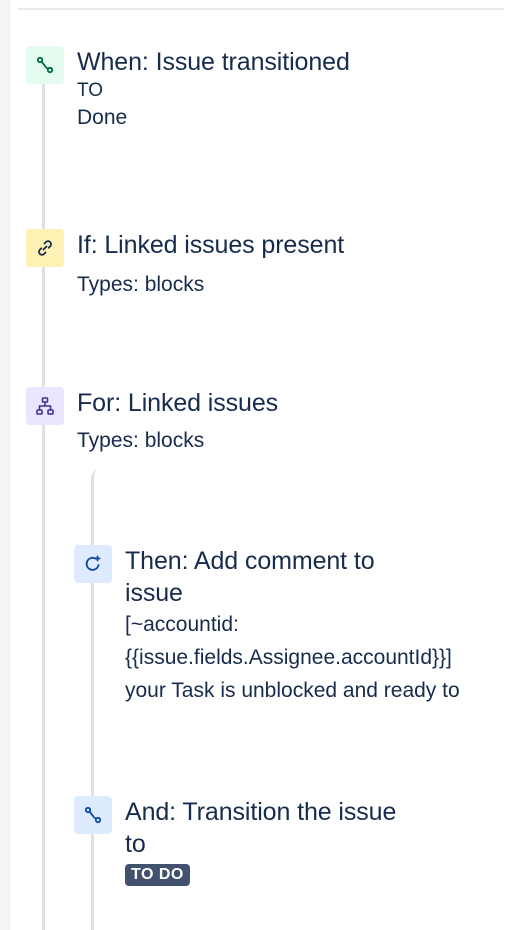 This screenshot has height=930, width=508. Describe the element at coordinates (288, 657) in the screenshot. I see `comment-text-line2: {{issue.fields.Assignee.accountId}}]` at that location.